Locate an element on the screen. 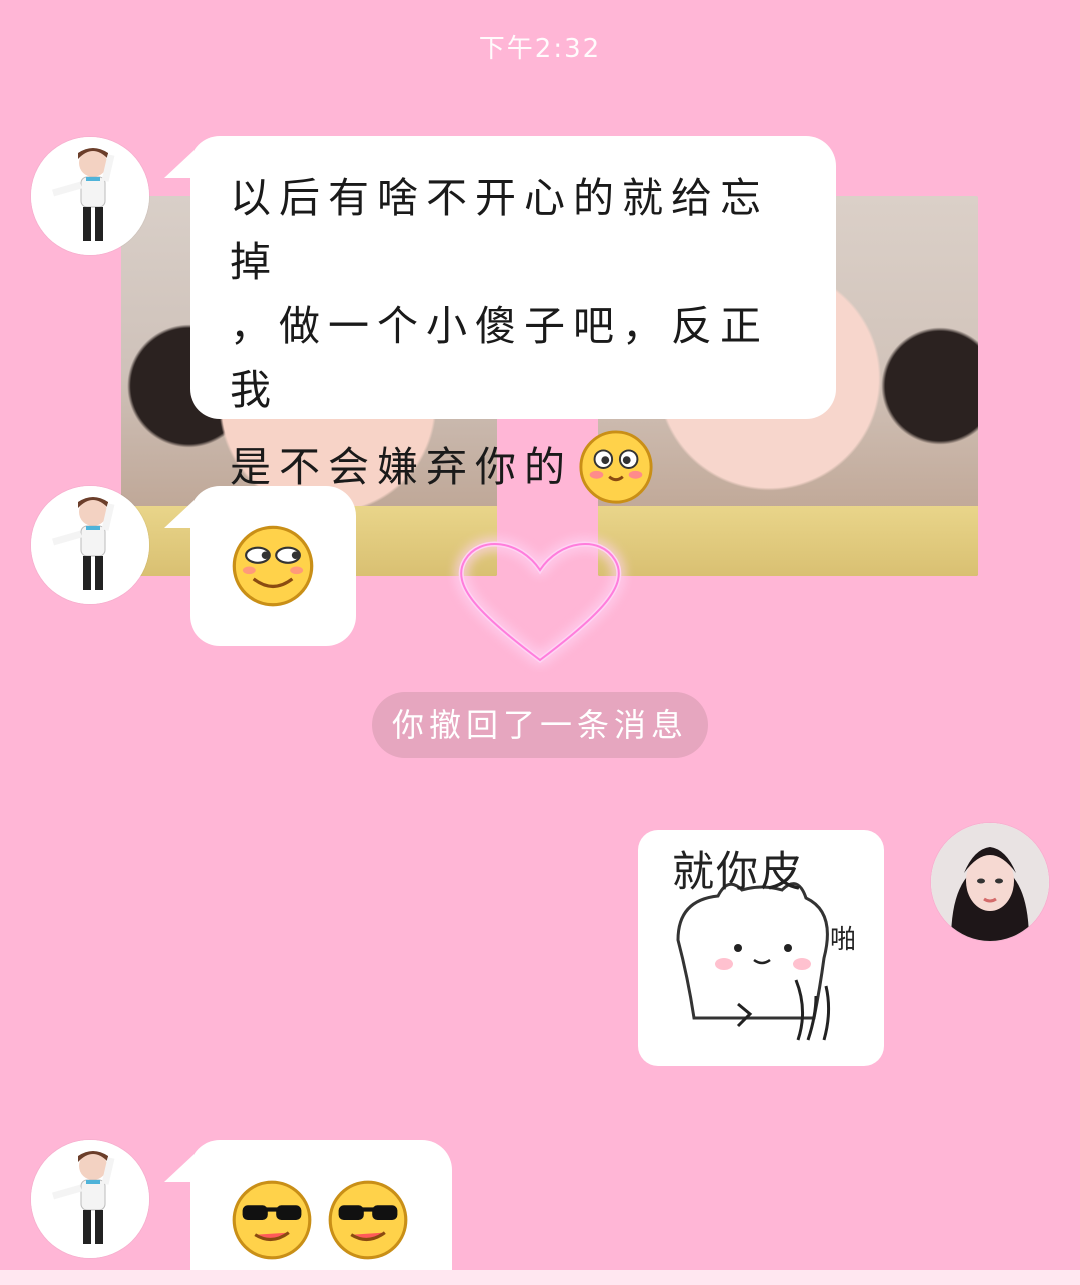 The image size is (1080, 1285). self-avatar is located at coordinates (990, 882).